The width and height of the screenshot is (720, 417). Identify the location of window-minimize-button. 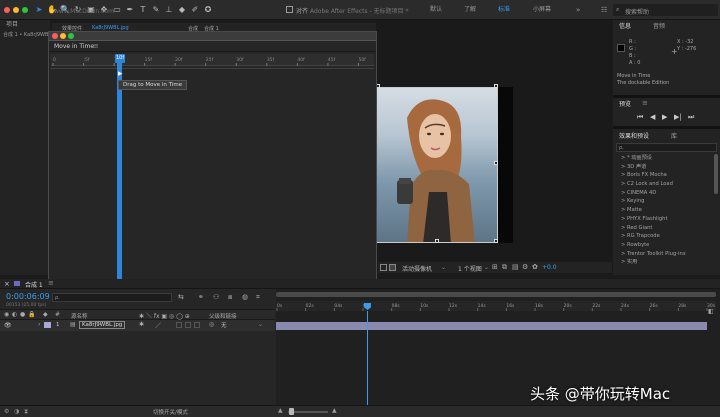
(63, 36).